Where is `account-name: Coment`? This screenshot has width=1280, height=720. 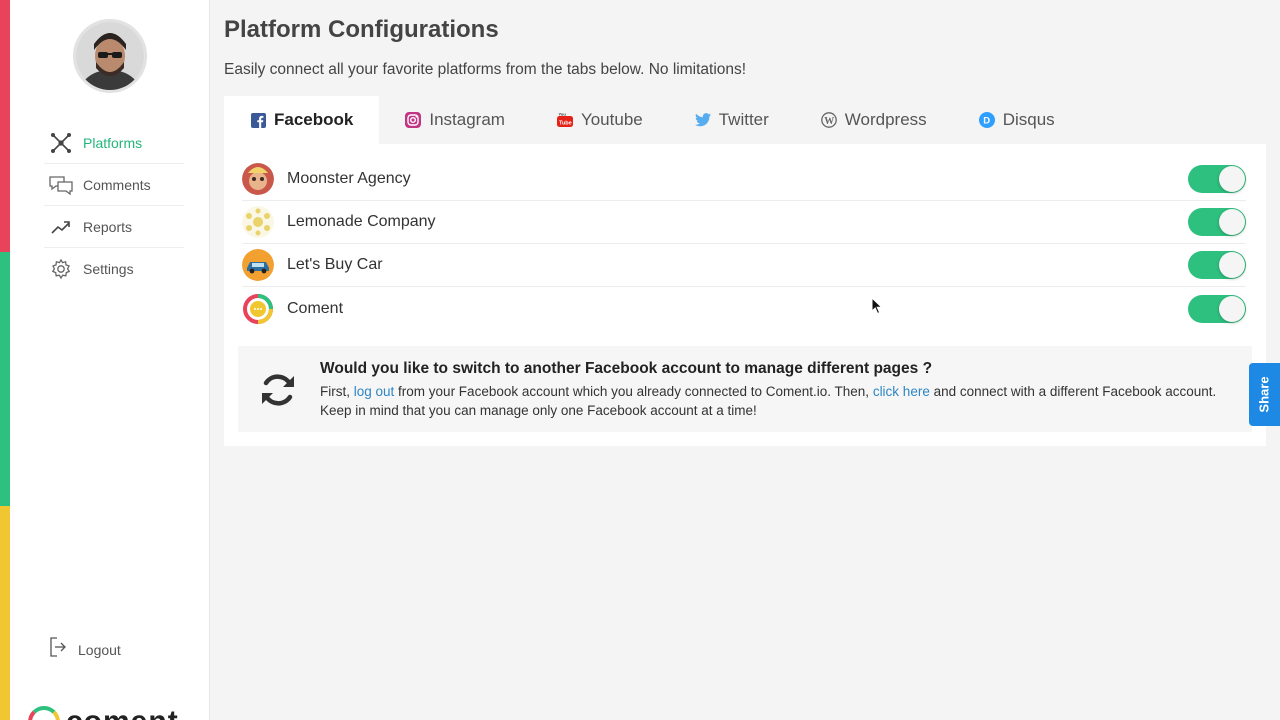
account-name: Coment is located at coordinates (315, 308).